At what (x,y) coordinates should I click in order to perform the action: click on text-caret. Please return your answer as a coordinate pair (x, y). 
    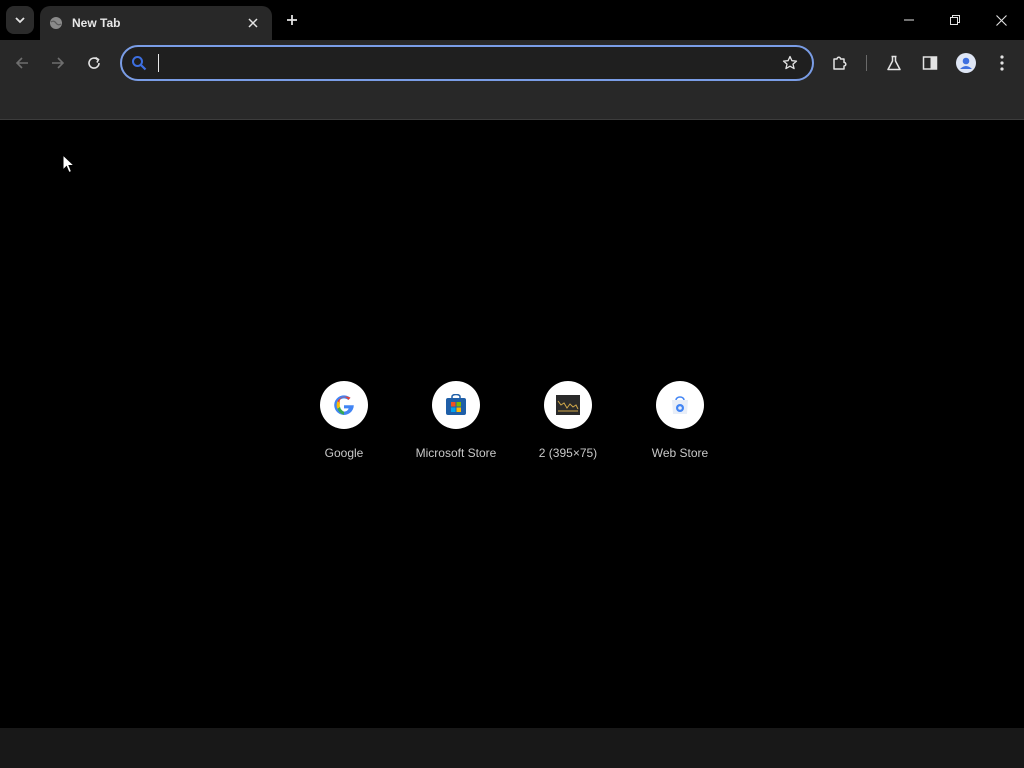
    Looking at the image, I should click on (158, 63).